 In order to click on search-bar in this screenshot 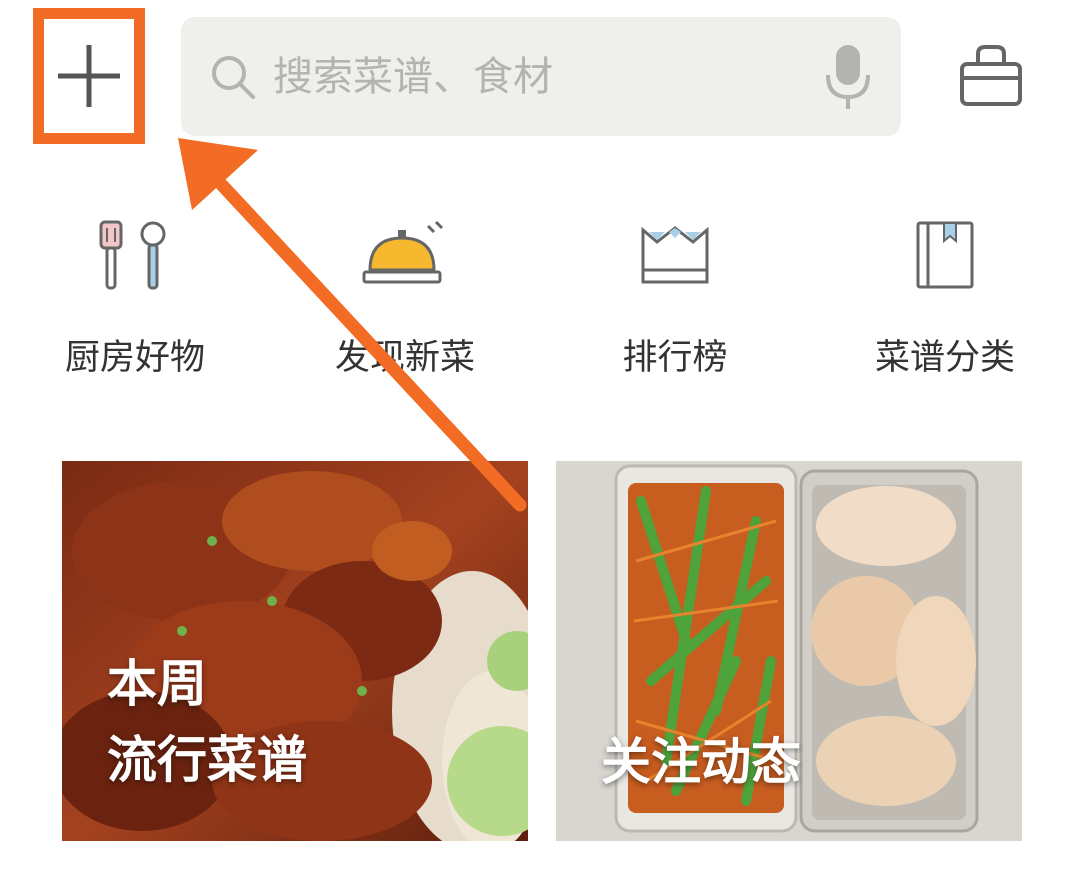, I will do `click(541, 76)`.